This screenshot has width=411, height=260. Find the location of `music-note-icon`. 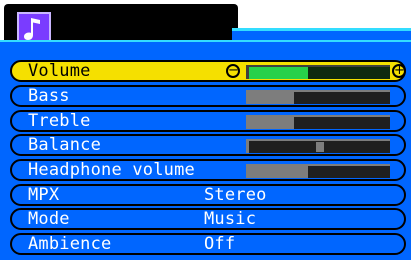

music-note-icon is located at coordinates (32, 29).